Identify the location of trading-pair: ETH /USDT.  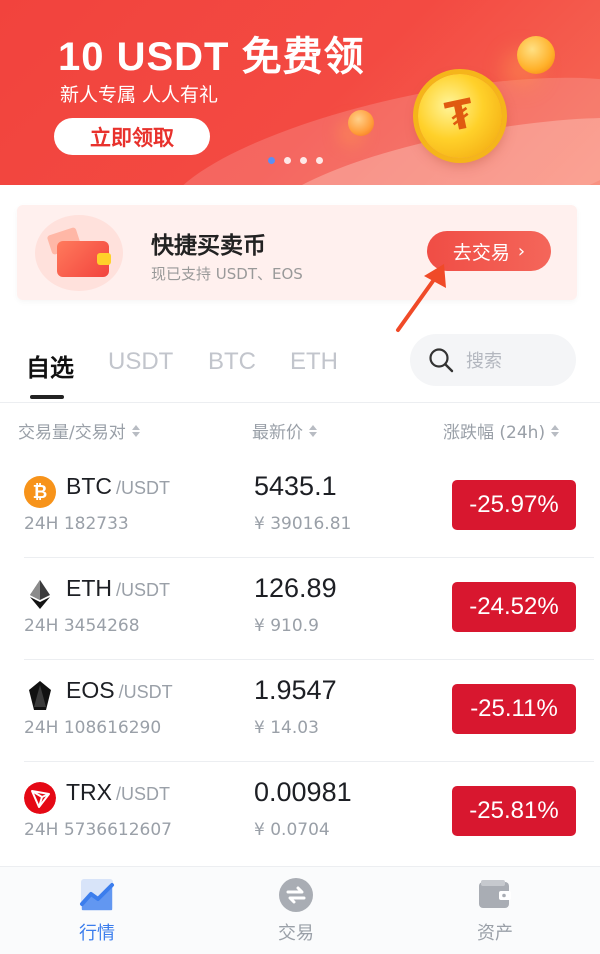
(118, 588).